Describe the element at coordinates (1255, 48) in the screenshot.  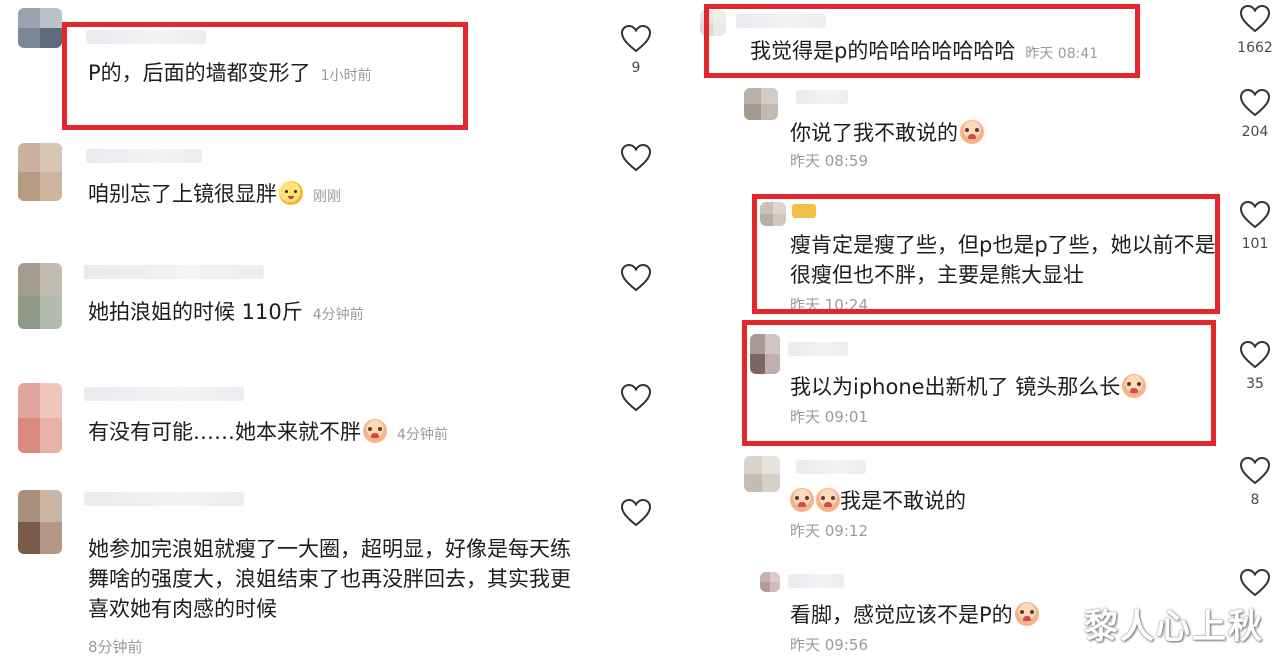
I see `like-count: 1662` at that location.